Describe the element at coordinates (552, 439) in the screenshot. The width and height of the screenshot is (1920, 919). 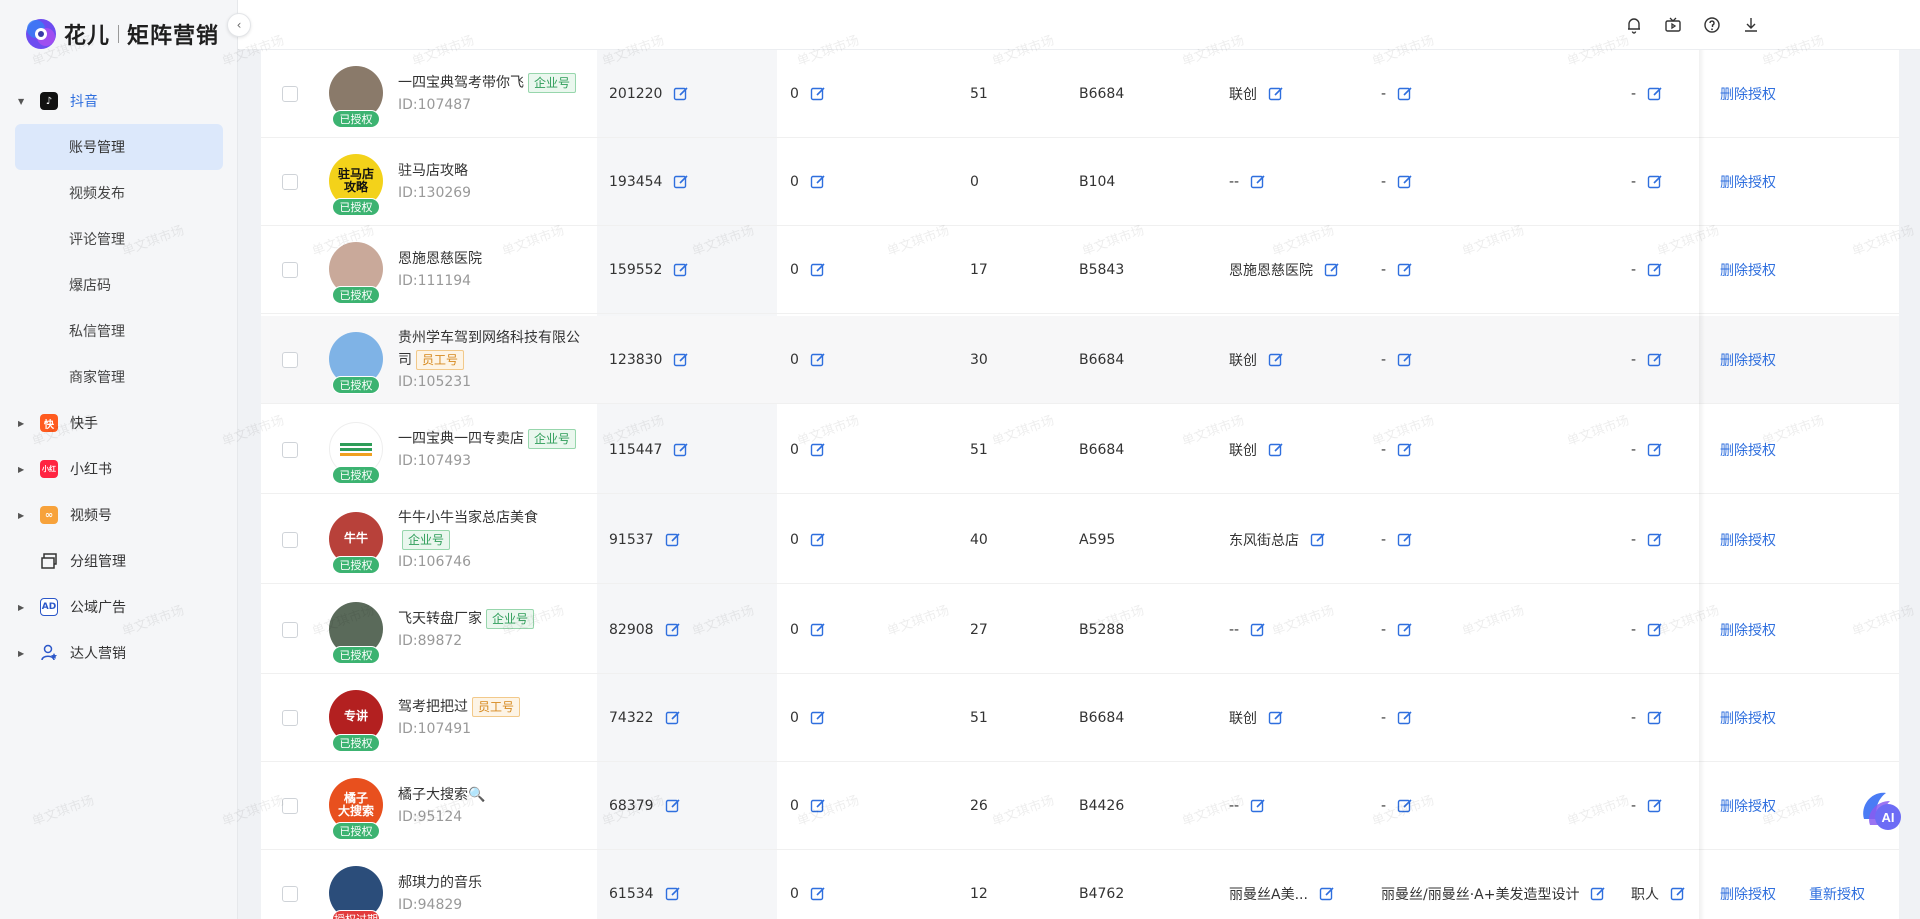
I see `account-type-tag: 企业号` at that location.